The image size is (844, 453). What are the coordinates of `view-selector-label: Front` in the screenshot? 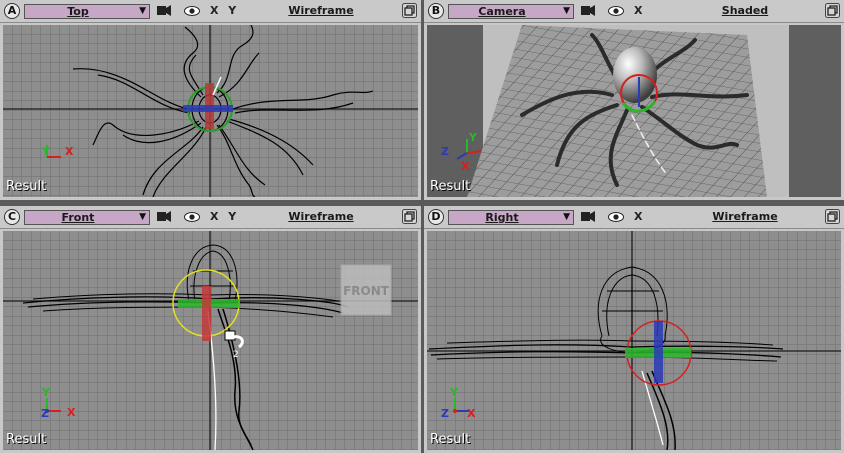 It's located at (78, 217).